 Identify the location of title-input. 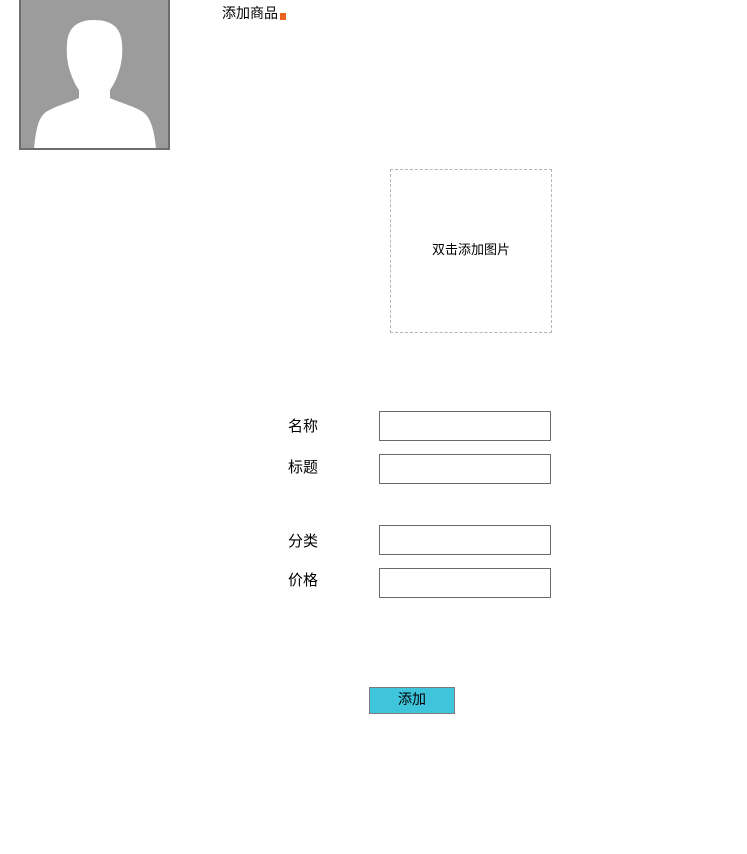
(465, 469).